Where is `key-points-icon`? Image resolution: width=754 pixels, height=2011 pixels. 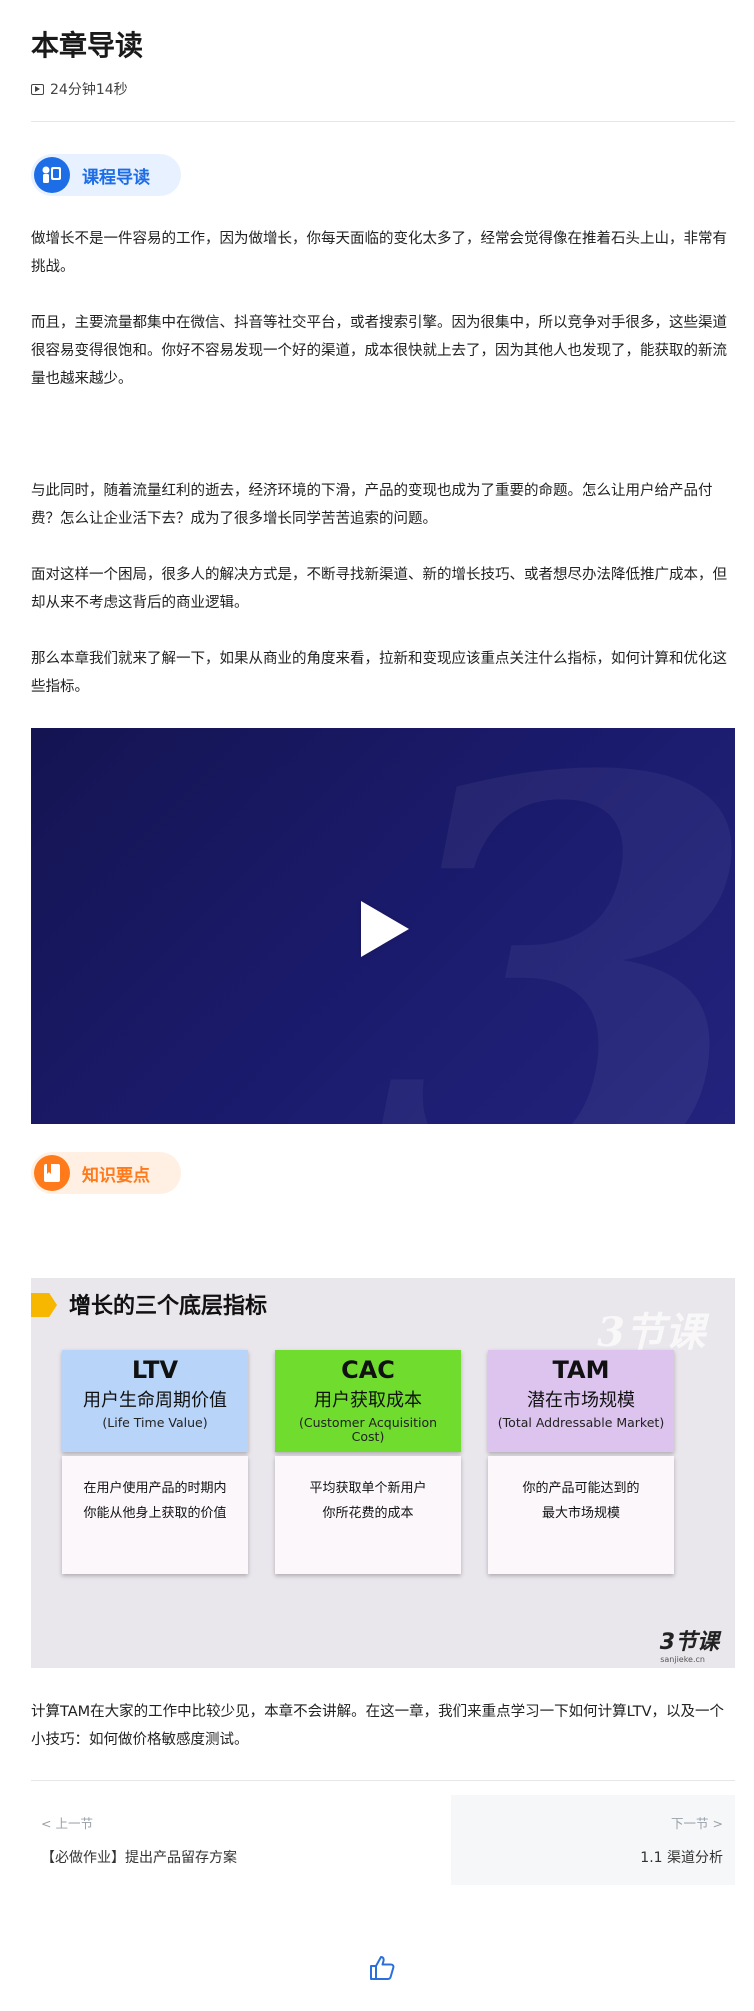
key-points-icon is located at coordinates (52, 1173).